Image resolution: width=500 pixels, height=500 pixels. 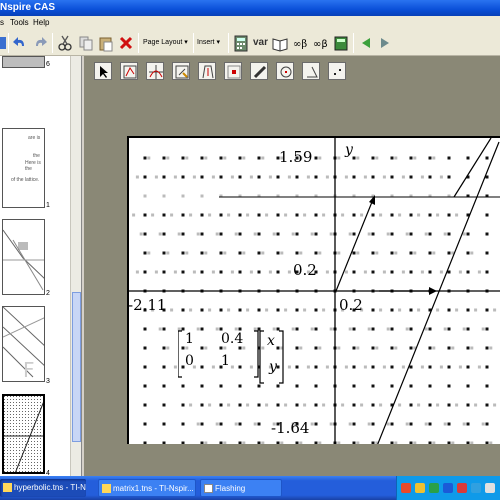 What do you see at coordinates (48, 64) in the screenshot?
I see `page-number: 6` at bounding box center [48, 64].